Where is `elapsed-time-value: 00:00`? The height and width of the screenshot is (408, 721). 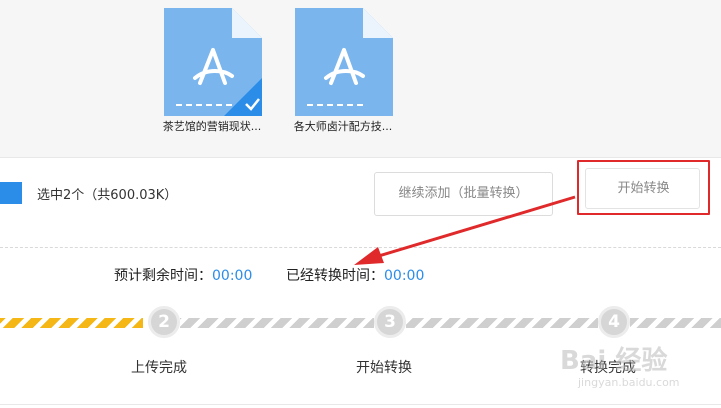
elapsed-time-value: 00:00 is located at coordinates (404, 276).